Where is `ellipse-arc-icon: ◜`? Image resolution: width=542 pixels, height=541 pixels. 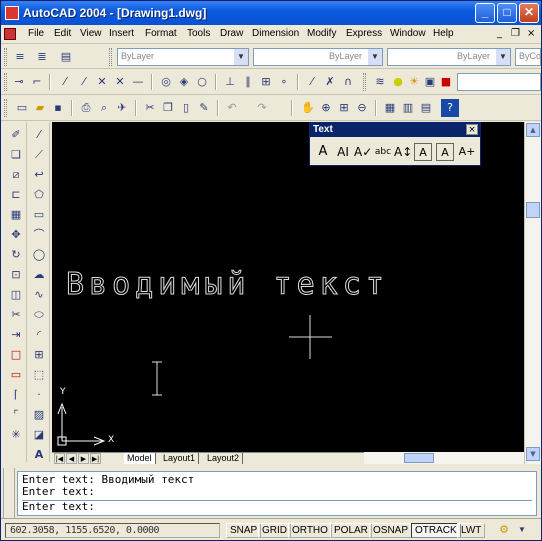 ellipse-arc-icon: ◜ is located at coordinates (39, 335).